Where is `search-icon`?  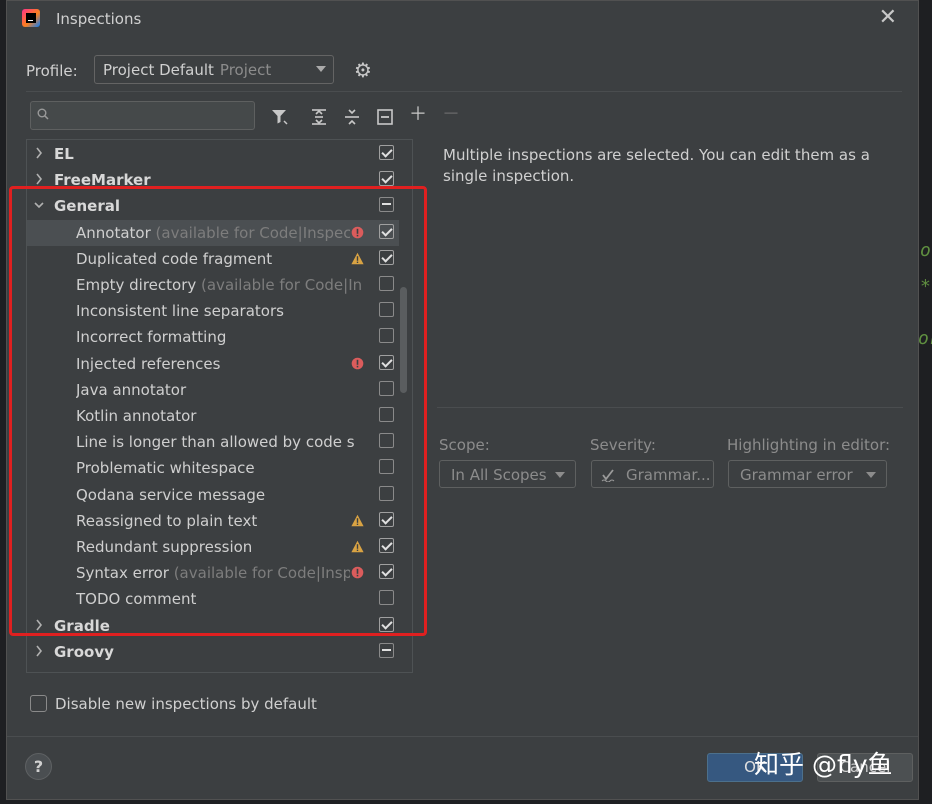
search-icon is located at coordinates (43, 114).